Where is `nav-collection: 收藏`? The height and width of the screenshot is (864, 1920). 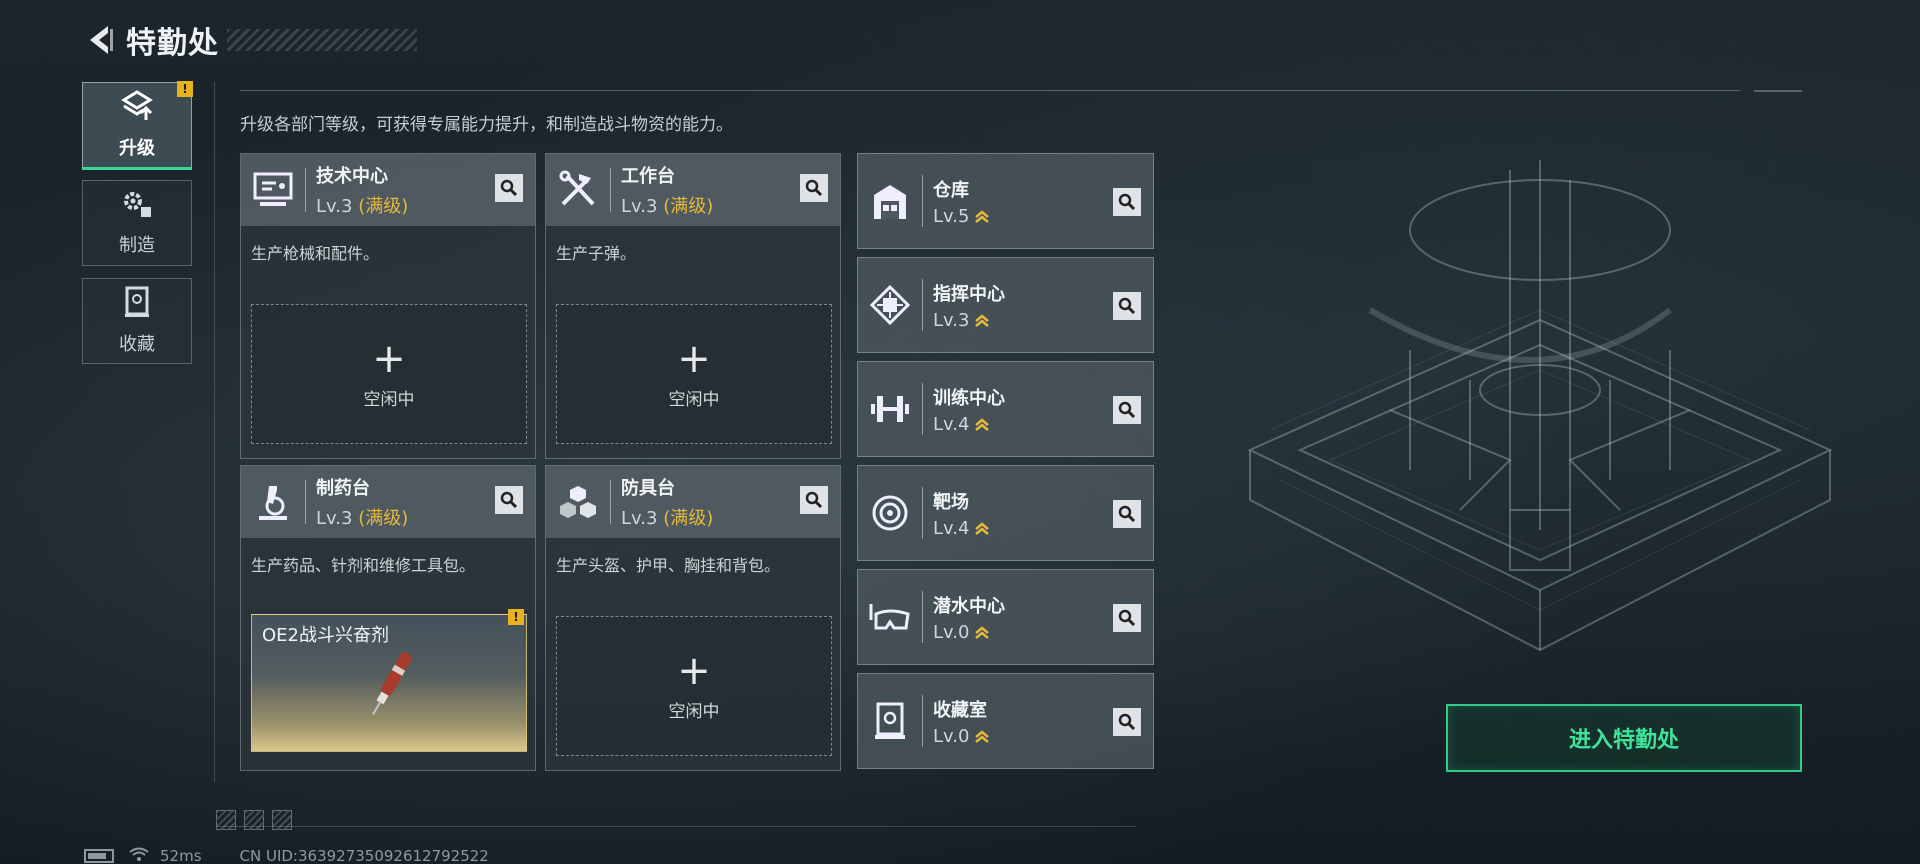
nav-collection: 收藏 is located at coordinates (137, 321).